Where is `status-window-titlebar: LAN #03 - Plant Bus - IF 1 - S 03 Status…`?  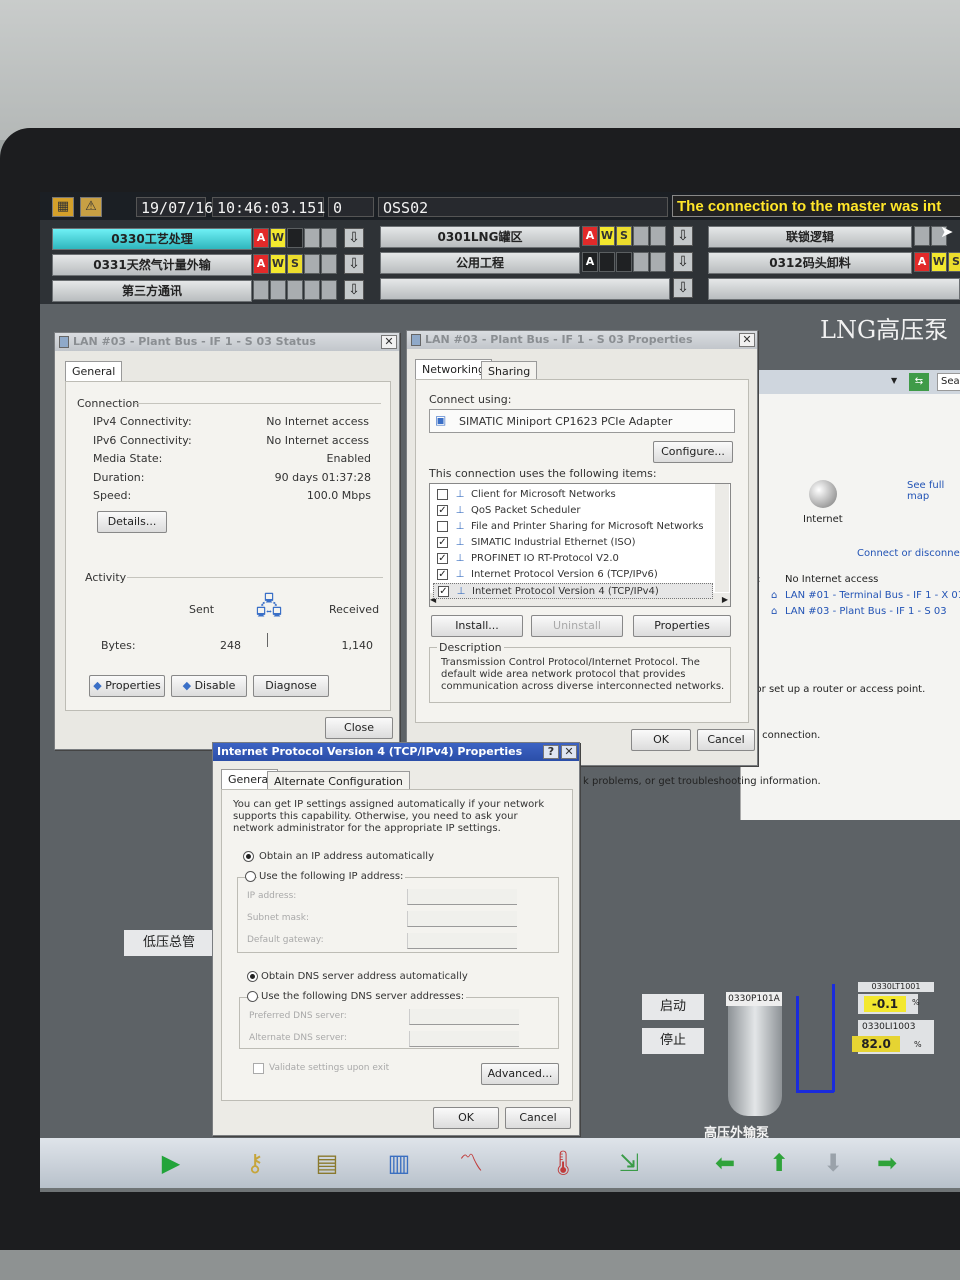 status-window-titlebar: LAN #03 - Plant Bus - IF 1 - S 03 Status… is located at coordinates (227, 342).